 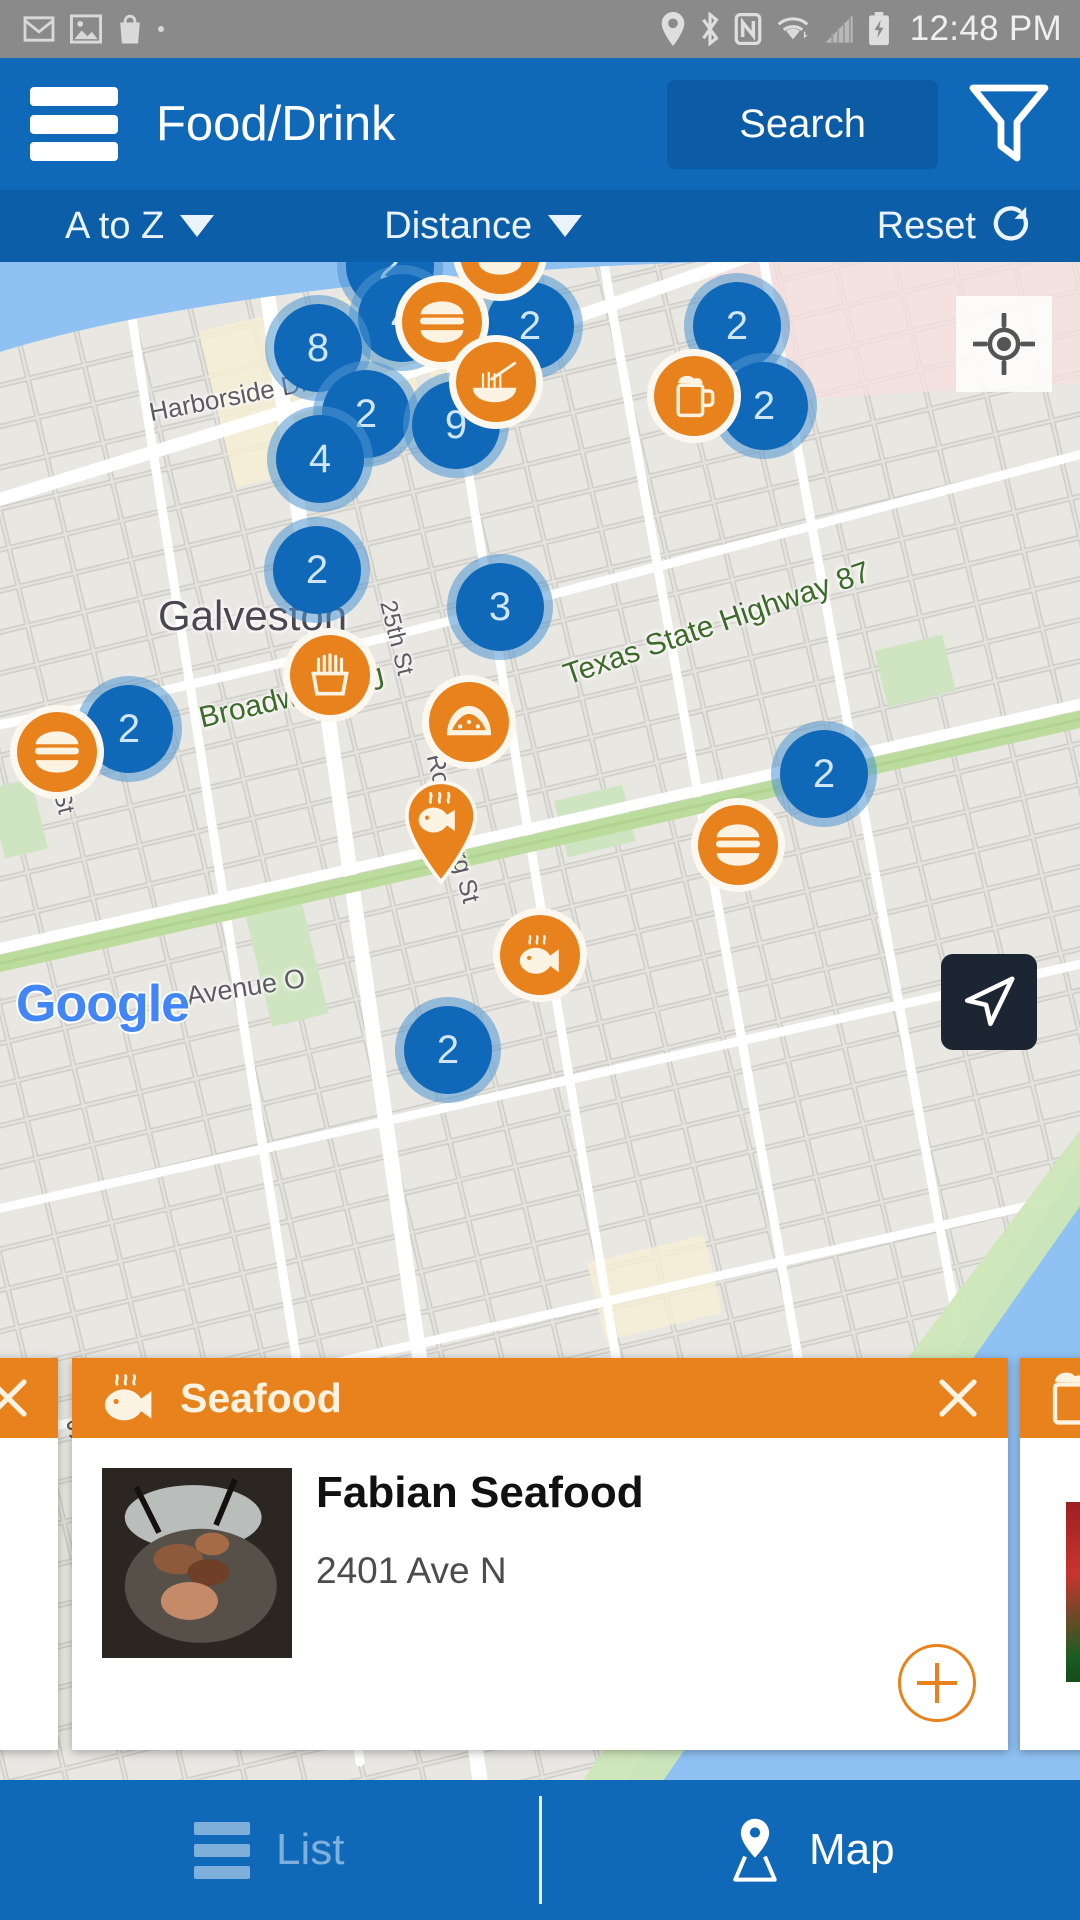 I want to click on reset-label: Reset, so click(x=926, y=225).